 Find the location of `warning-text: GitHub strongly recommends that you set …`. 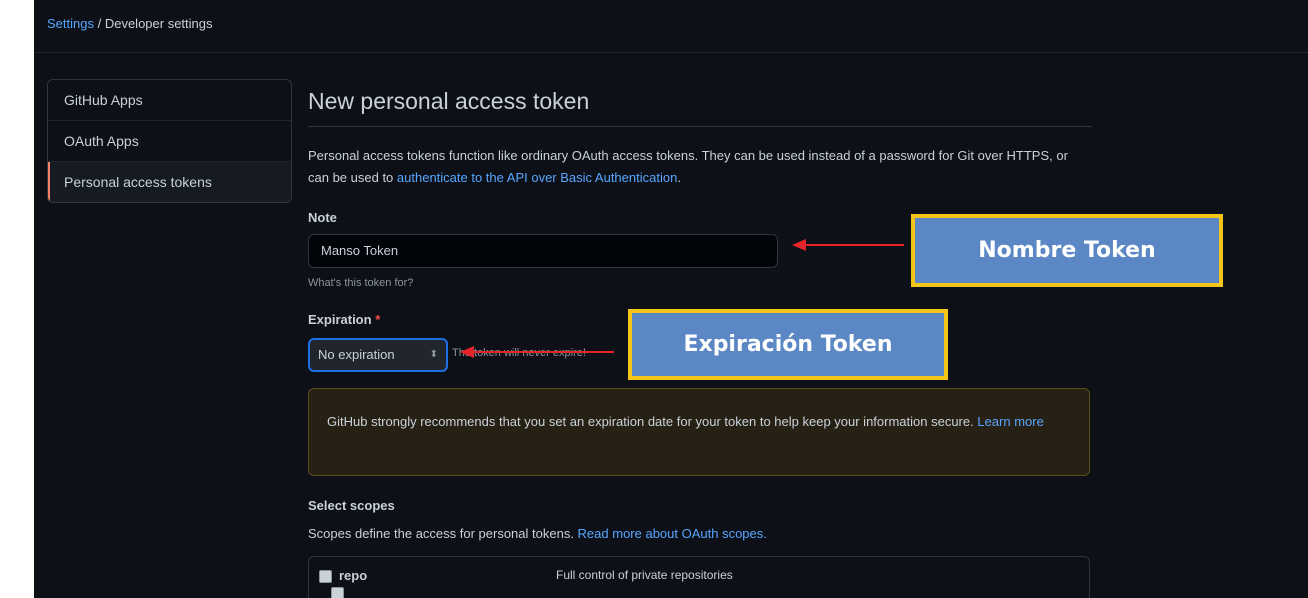

warning-text: GitHub strongly recommends that you set … is located at coordinates (652, 421).